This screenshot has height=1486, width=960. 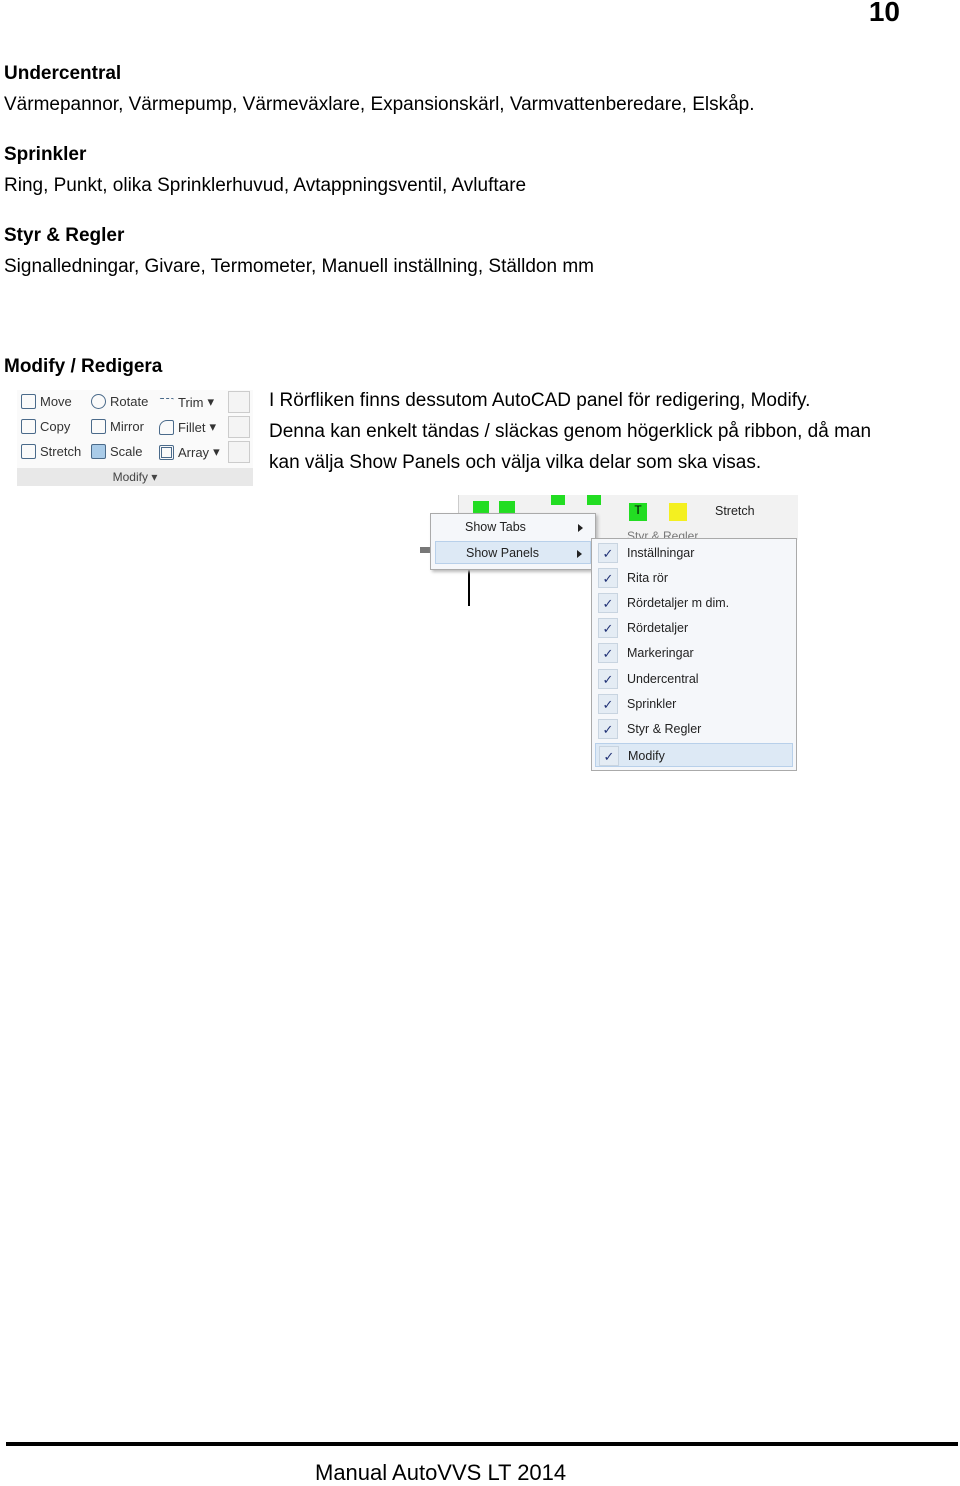 I want to click on heading-modify: Modify / Redigera, so click(x=83, y=366).